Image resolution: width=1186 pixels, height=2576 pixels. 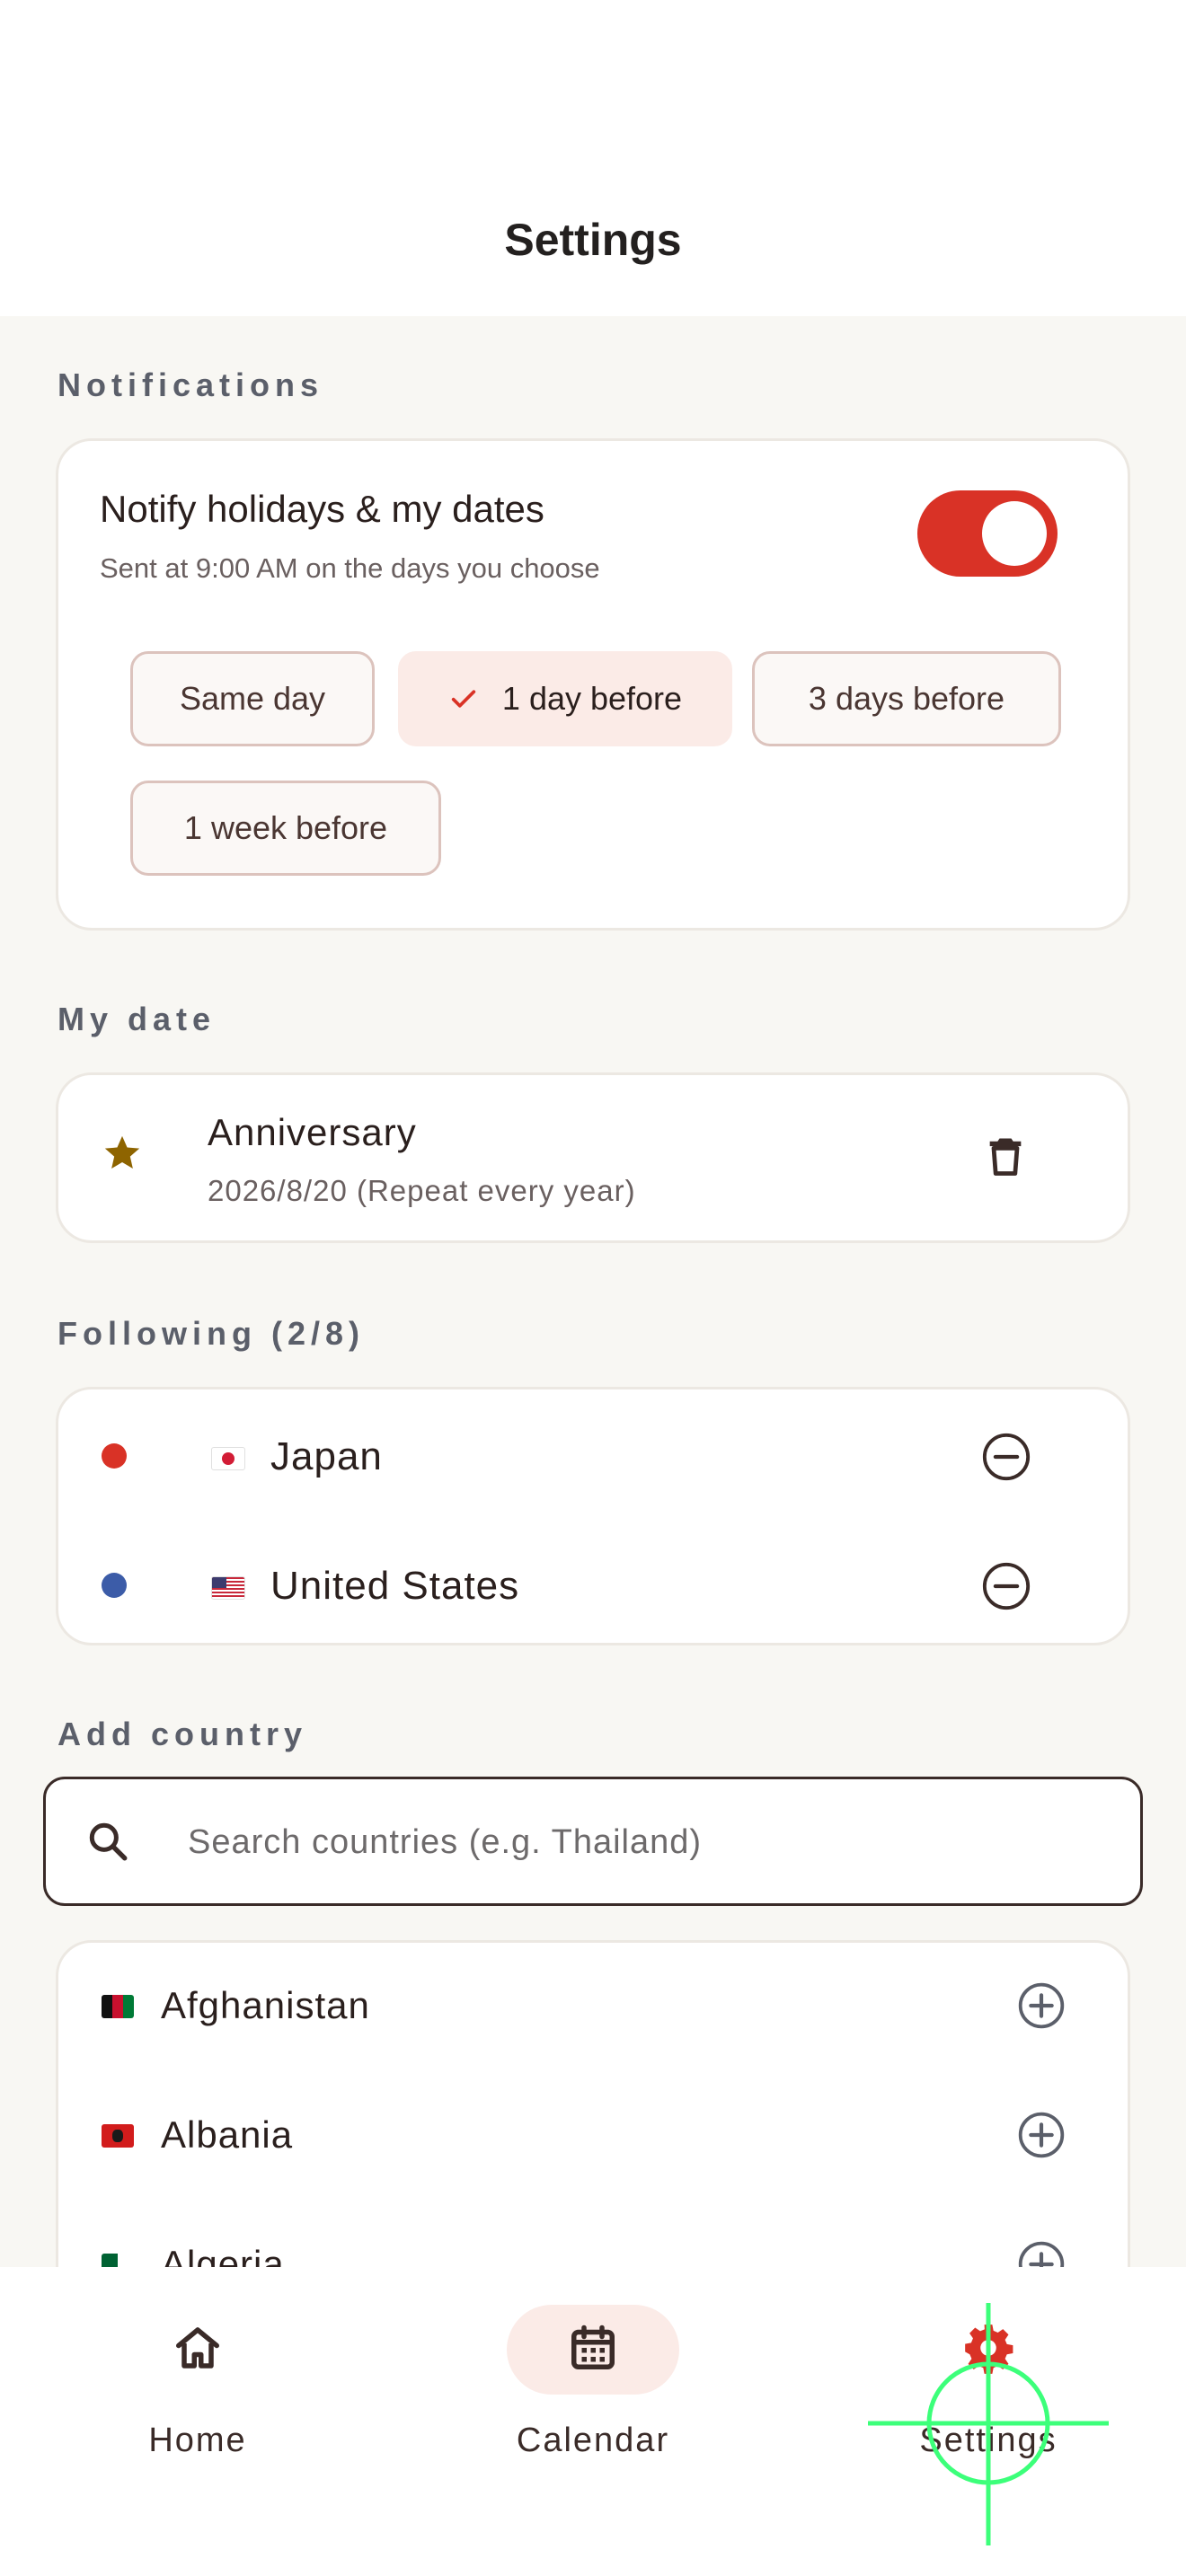 I want to click on af-flag-icon, so click(x=118, y=2006).